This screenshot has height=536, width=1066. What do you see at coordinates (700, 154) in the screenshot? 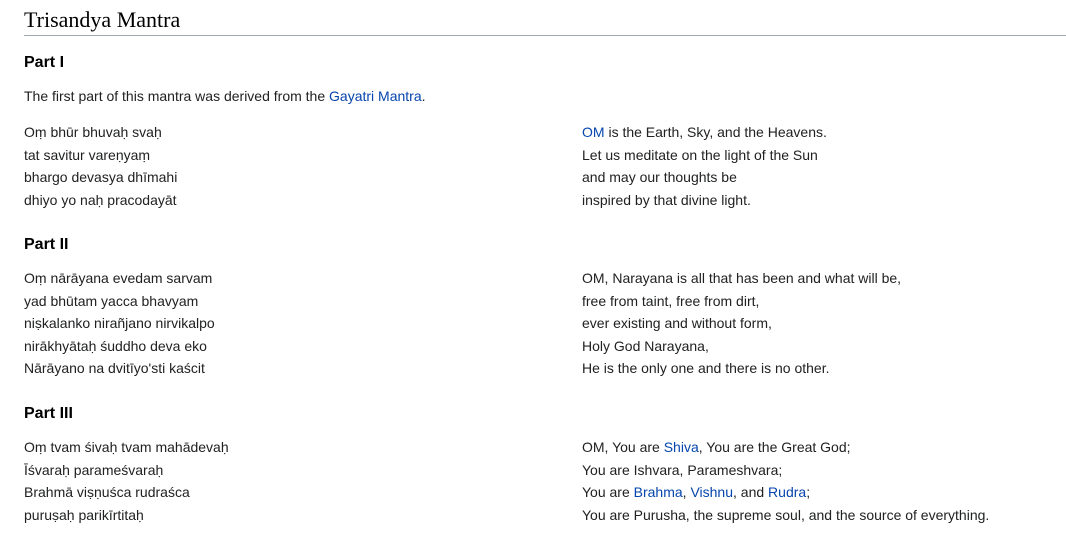
I see `translation-line: Let us meditate on the light of the Sun` at bounding box center [700, 154].